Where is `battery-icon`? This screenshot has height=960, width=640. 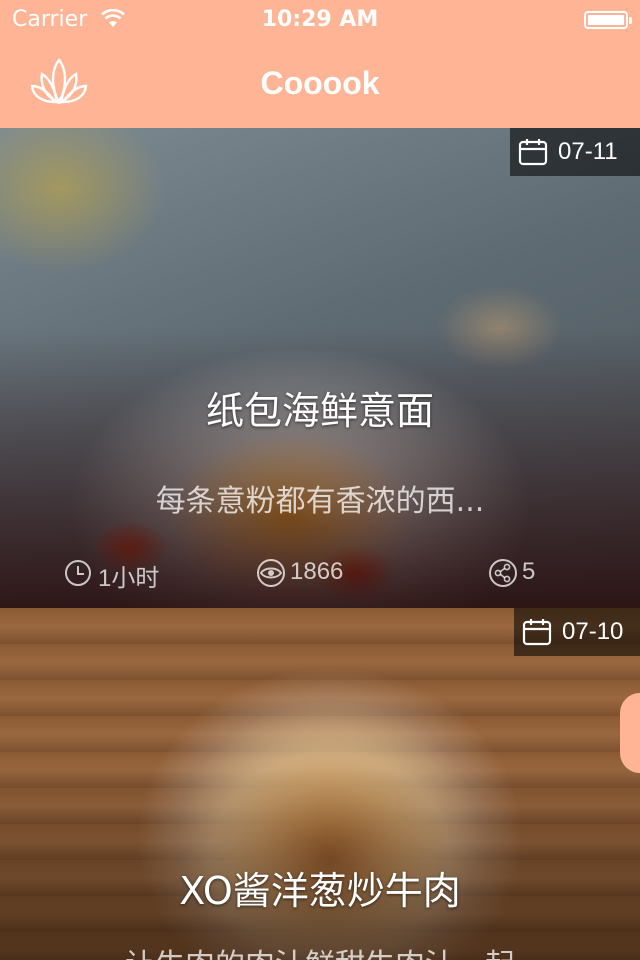
battery-icon is located at coordinates (608, 20).